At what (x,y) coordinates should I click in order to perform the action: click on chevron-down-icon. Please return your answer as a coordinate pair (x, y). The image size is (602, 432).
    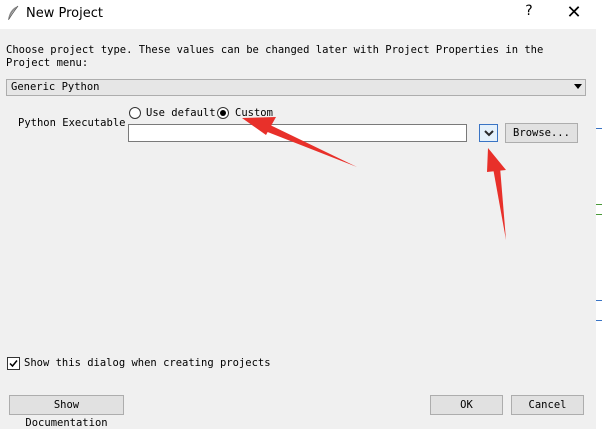
    Looking at the image, I should click on (489, 133).